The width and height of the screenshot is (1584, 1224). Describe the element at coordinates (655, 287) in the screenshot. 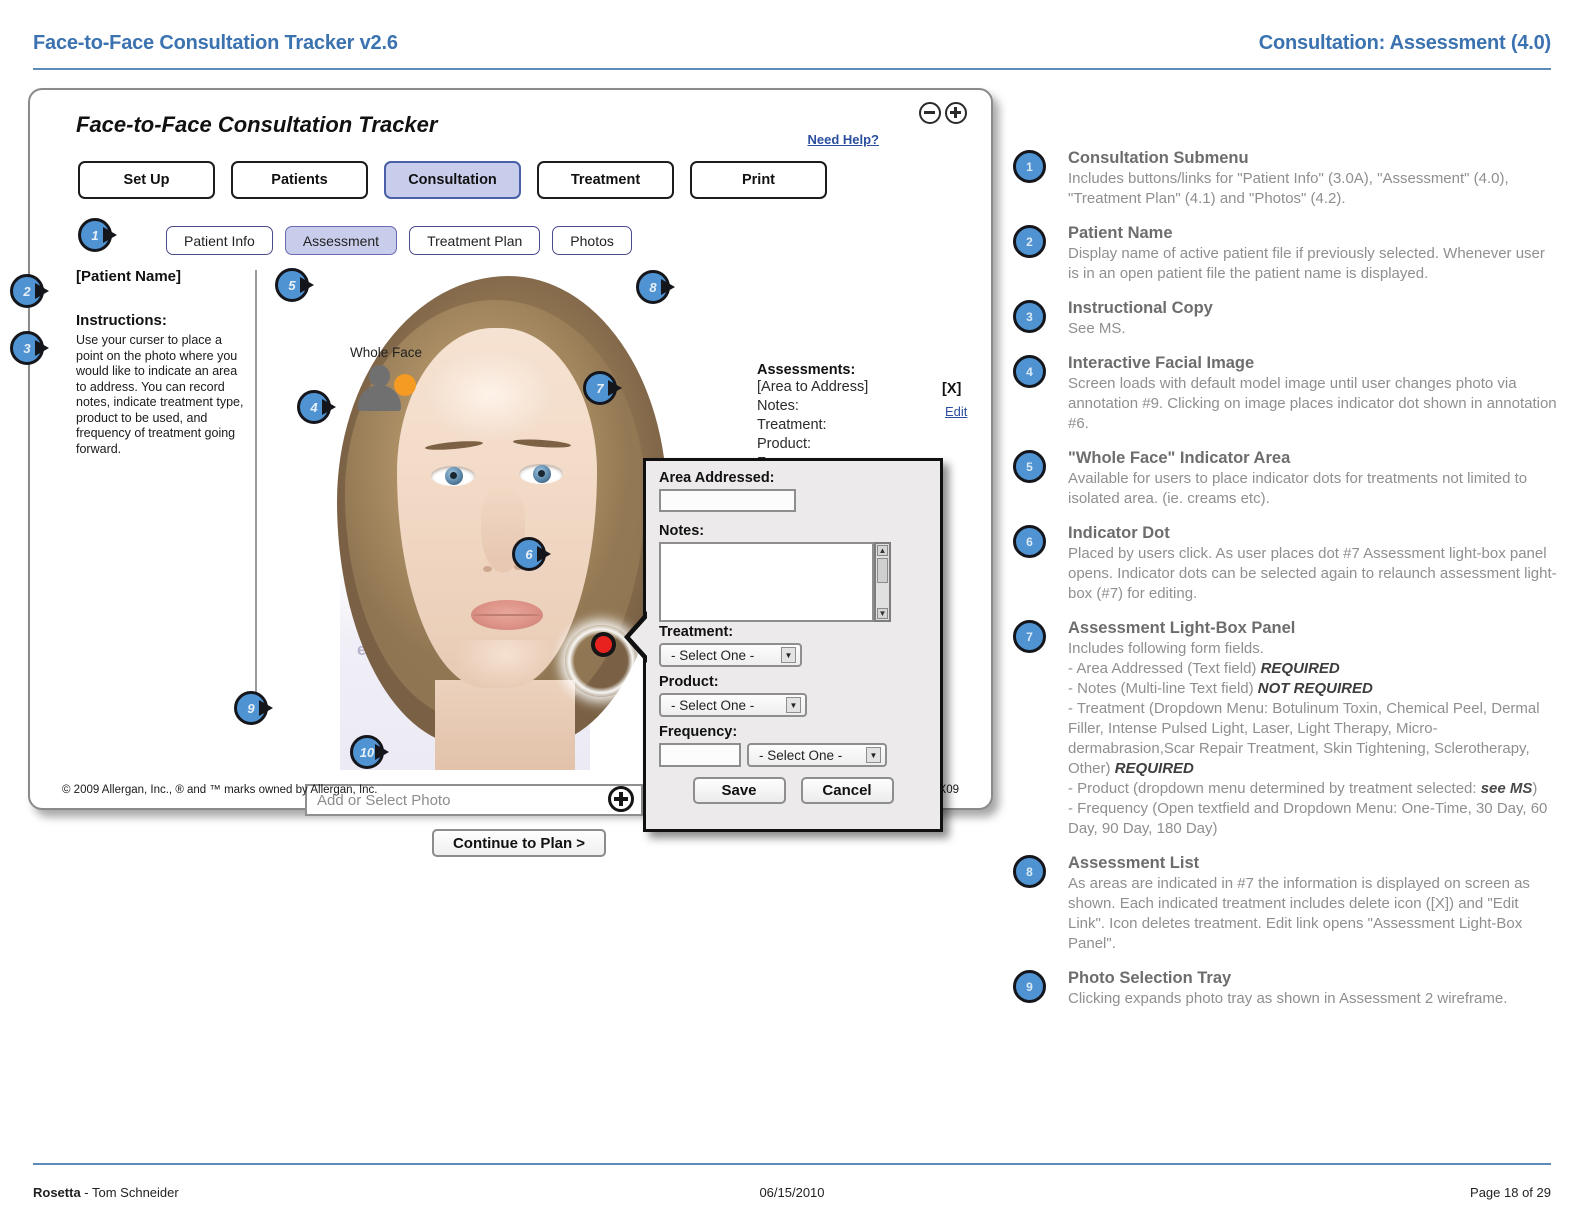

I see `callout-8: 8` at that location.